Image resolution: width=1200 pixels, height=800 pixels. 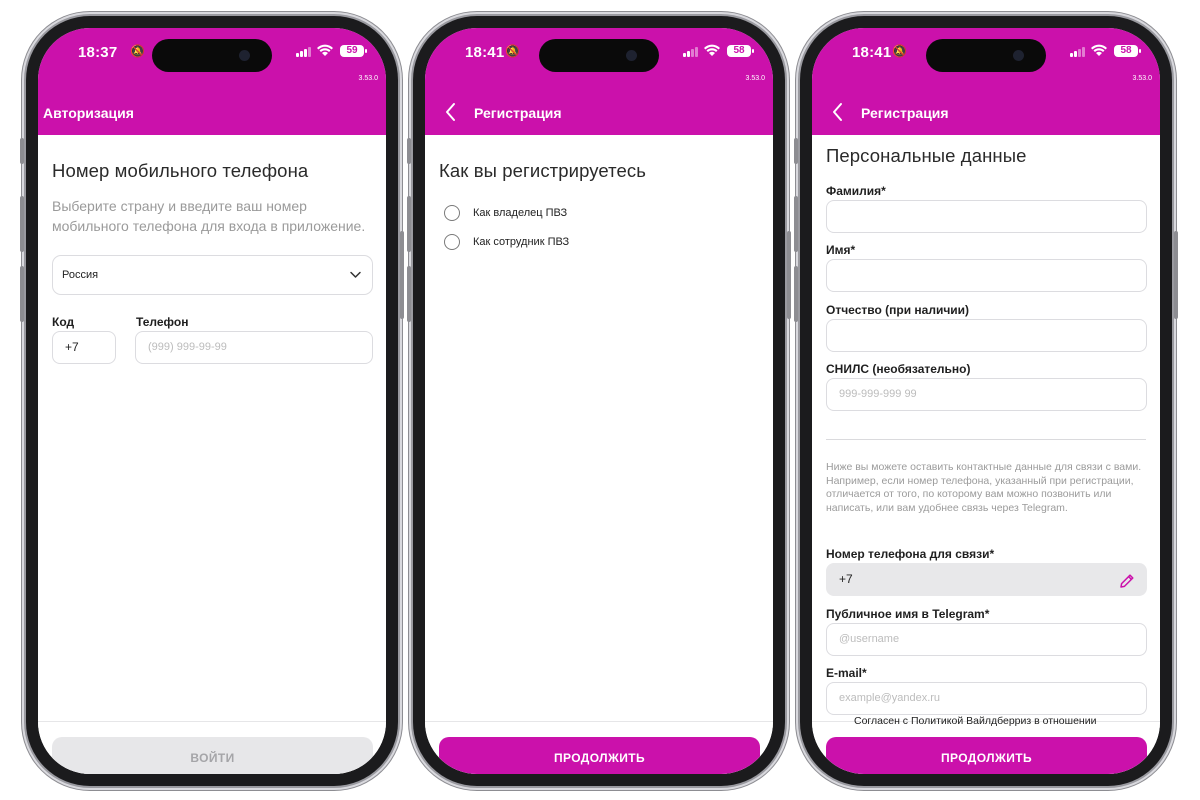 What do you see at coordinates (846, 579) in the screenshot?
I see `contact-phone-value: +7` at bounding box center [846, 579].